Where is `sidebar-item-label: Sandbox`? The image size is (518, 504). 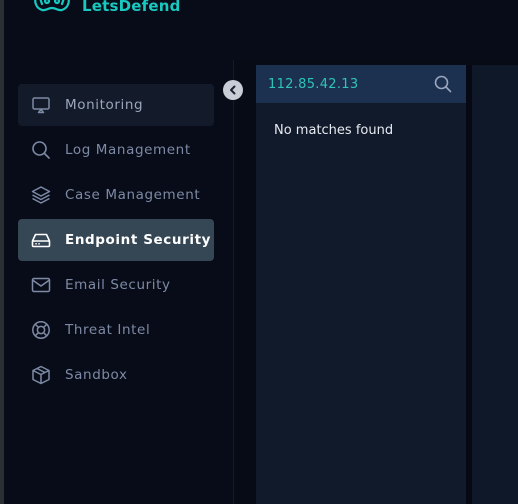 sidebar-item-label: Sandbox is located at coordinates (96, 375).